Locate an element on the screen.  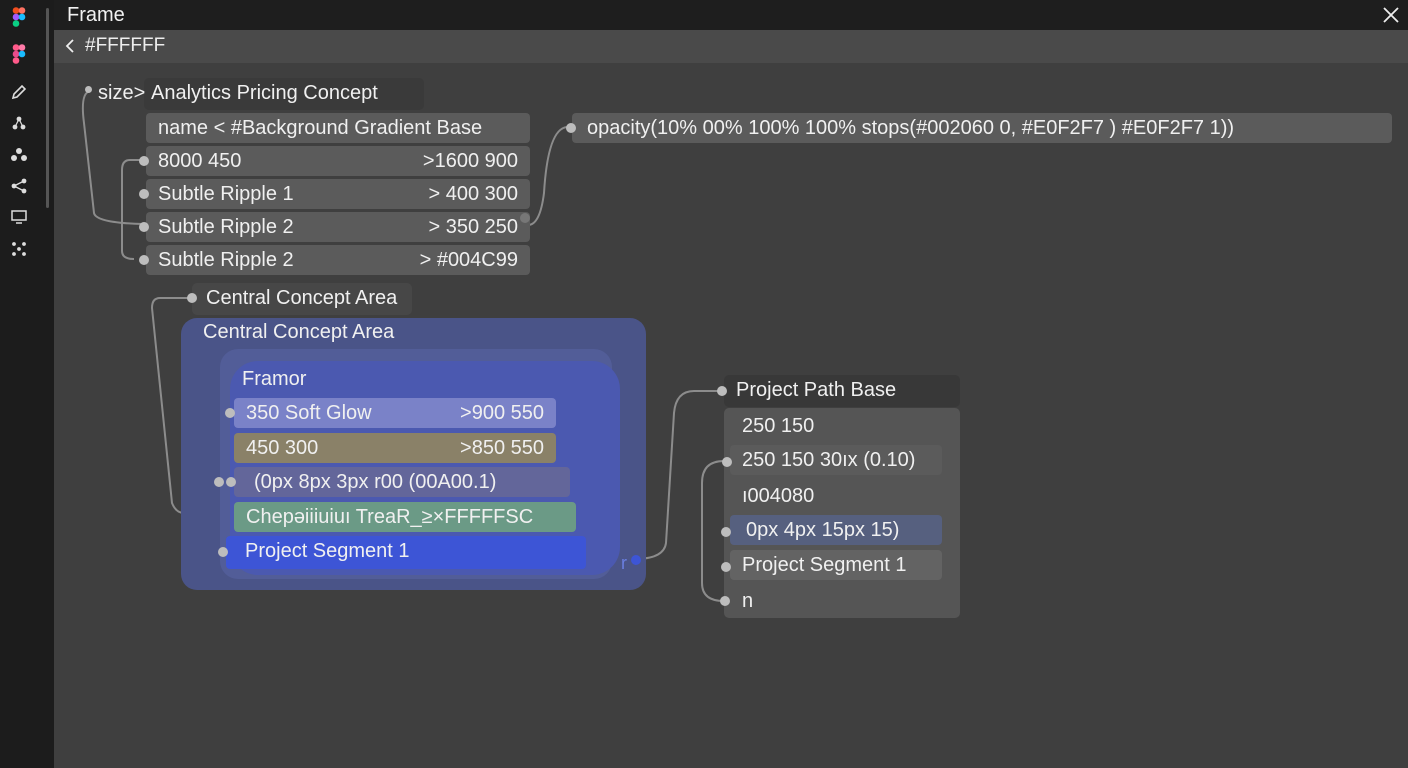
central-node-inner-title: Central Concept Area is located at coordinates (299, 332).